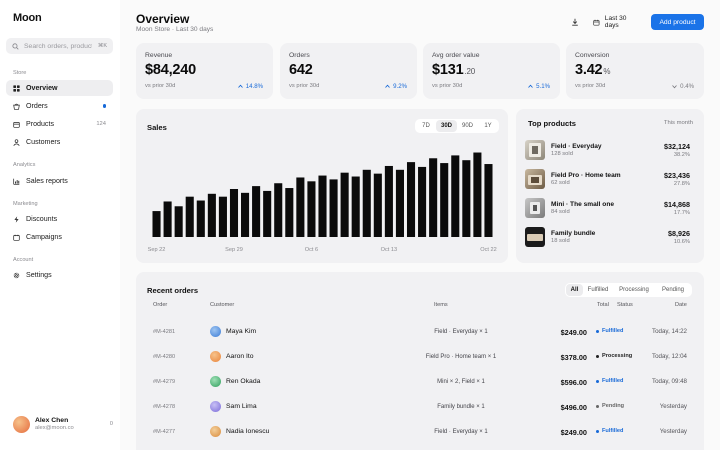  I want to click on sidebar-item-orders: Orders, so click(59, 106).